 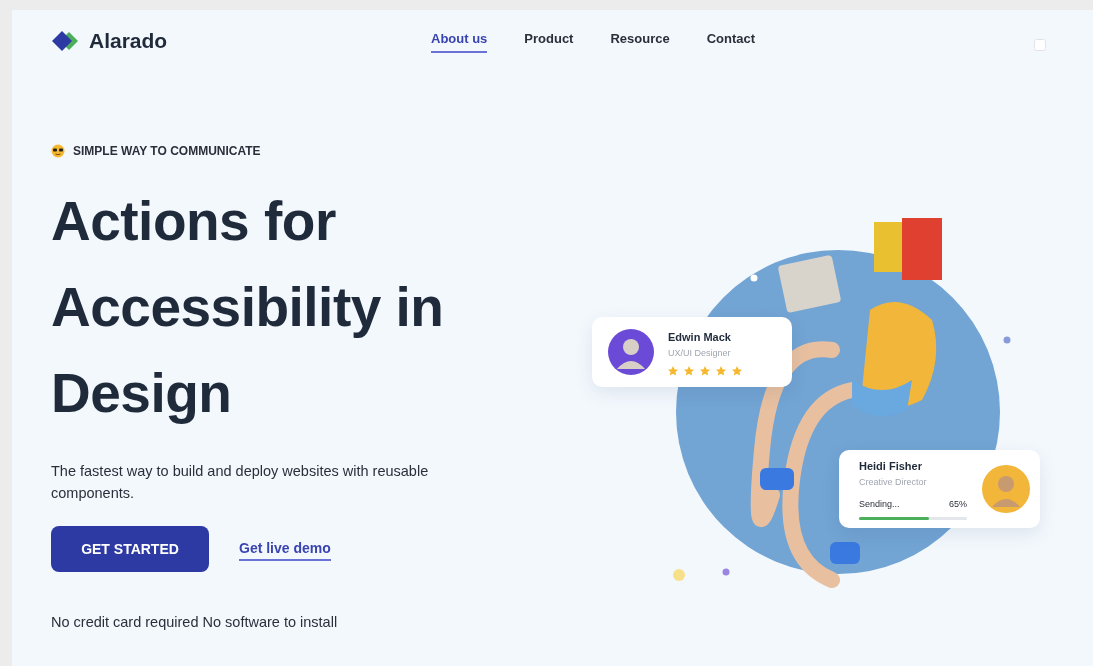 What do you see at coordinates (1040, 44) in the screenshot?
I see `square-icon` at bounding box center [1040, 44].